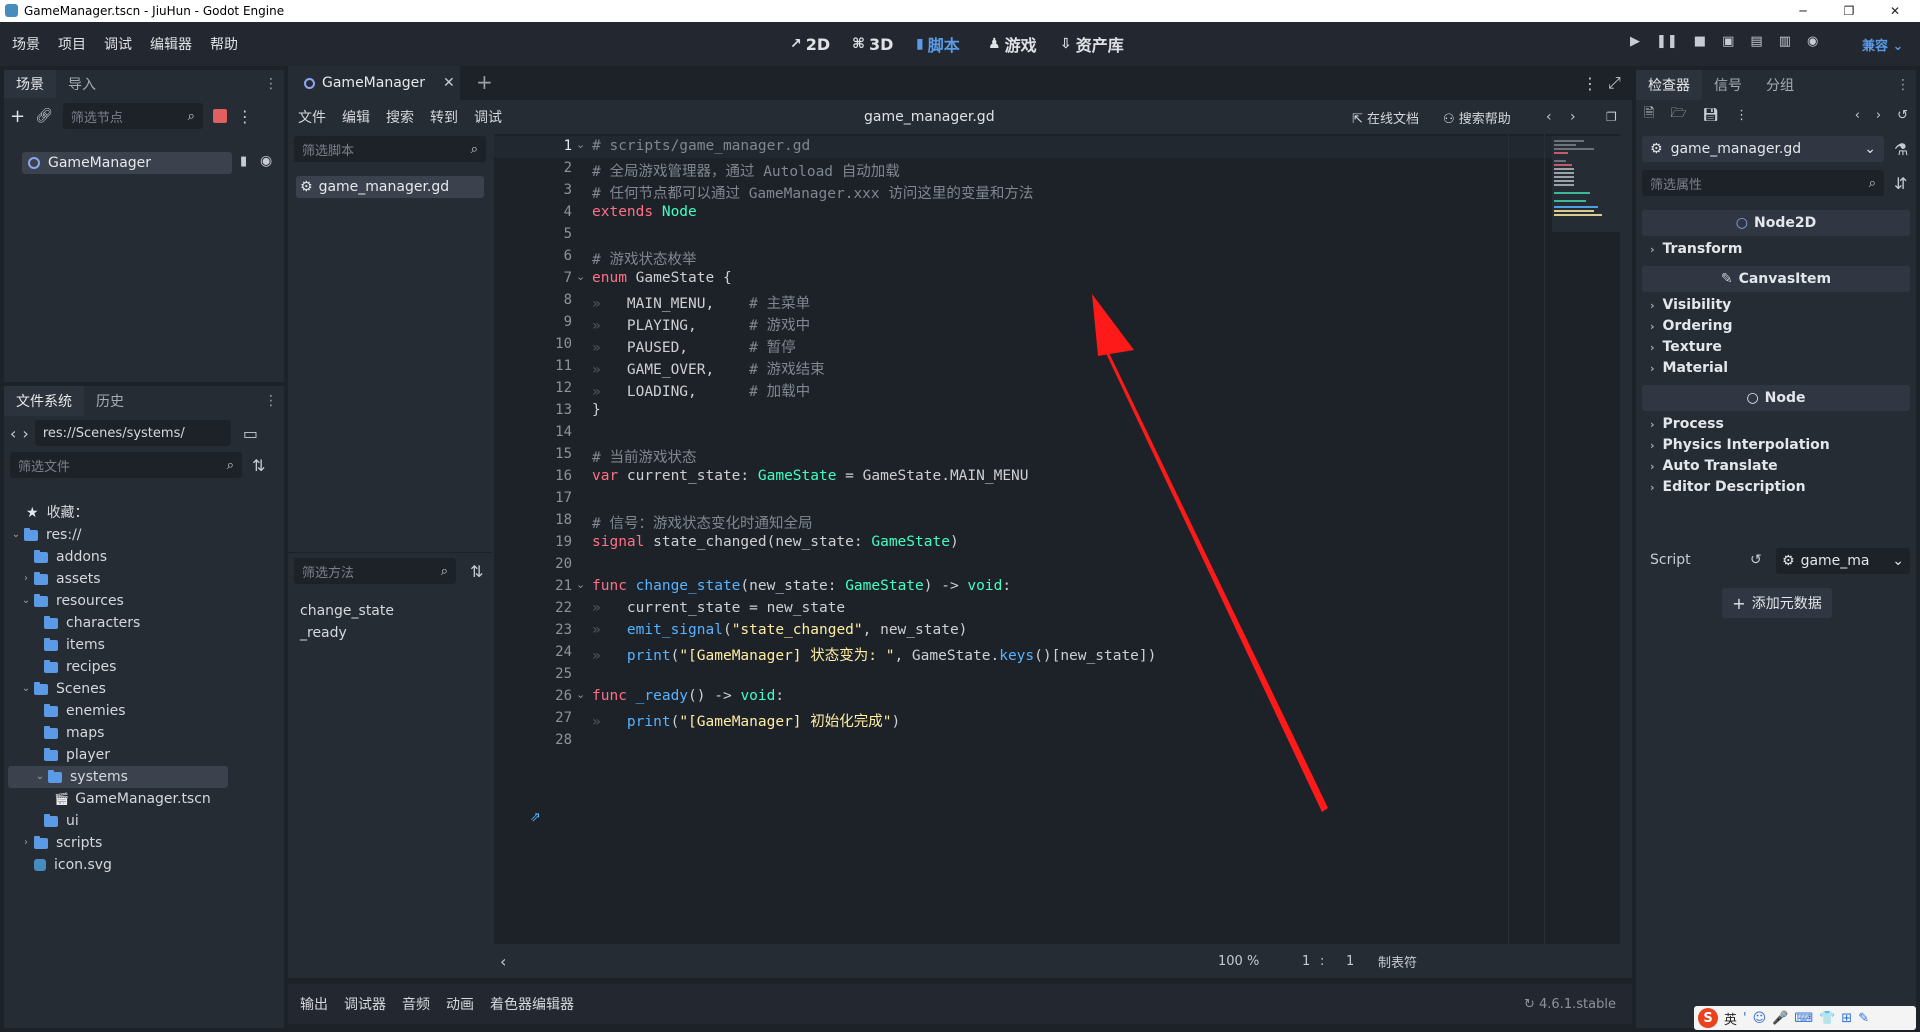 The height and width of the screenshot is (1032, 1920). I want to click on link-icon: 🔗︎, so click(44, 116).